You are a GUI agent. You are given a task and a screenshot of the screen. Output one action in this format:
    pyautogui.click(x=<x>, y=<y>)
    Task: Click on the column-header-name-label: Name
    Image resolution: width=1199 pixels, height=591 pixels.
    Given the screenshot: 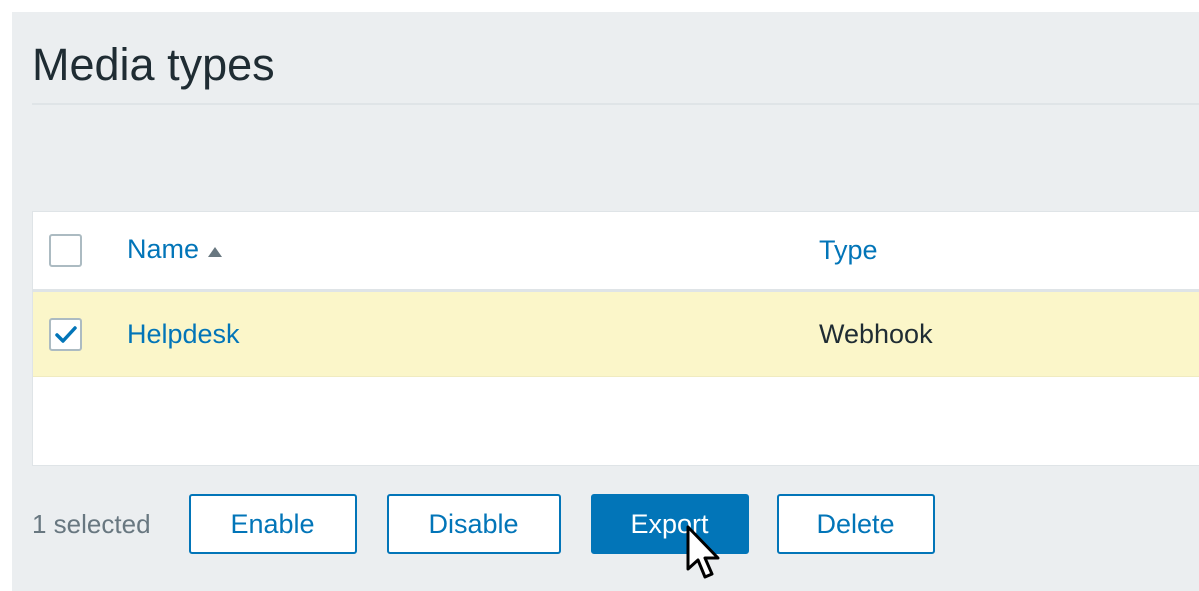 What is the action you would take?
    pyautogui.click(x=163, y=249)
    